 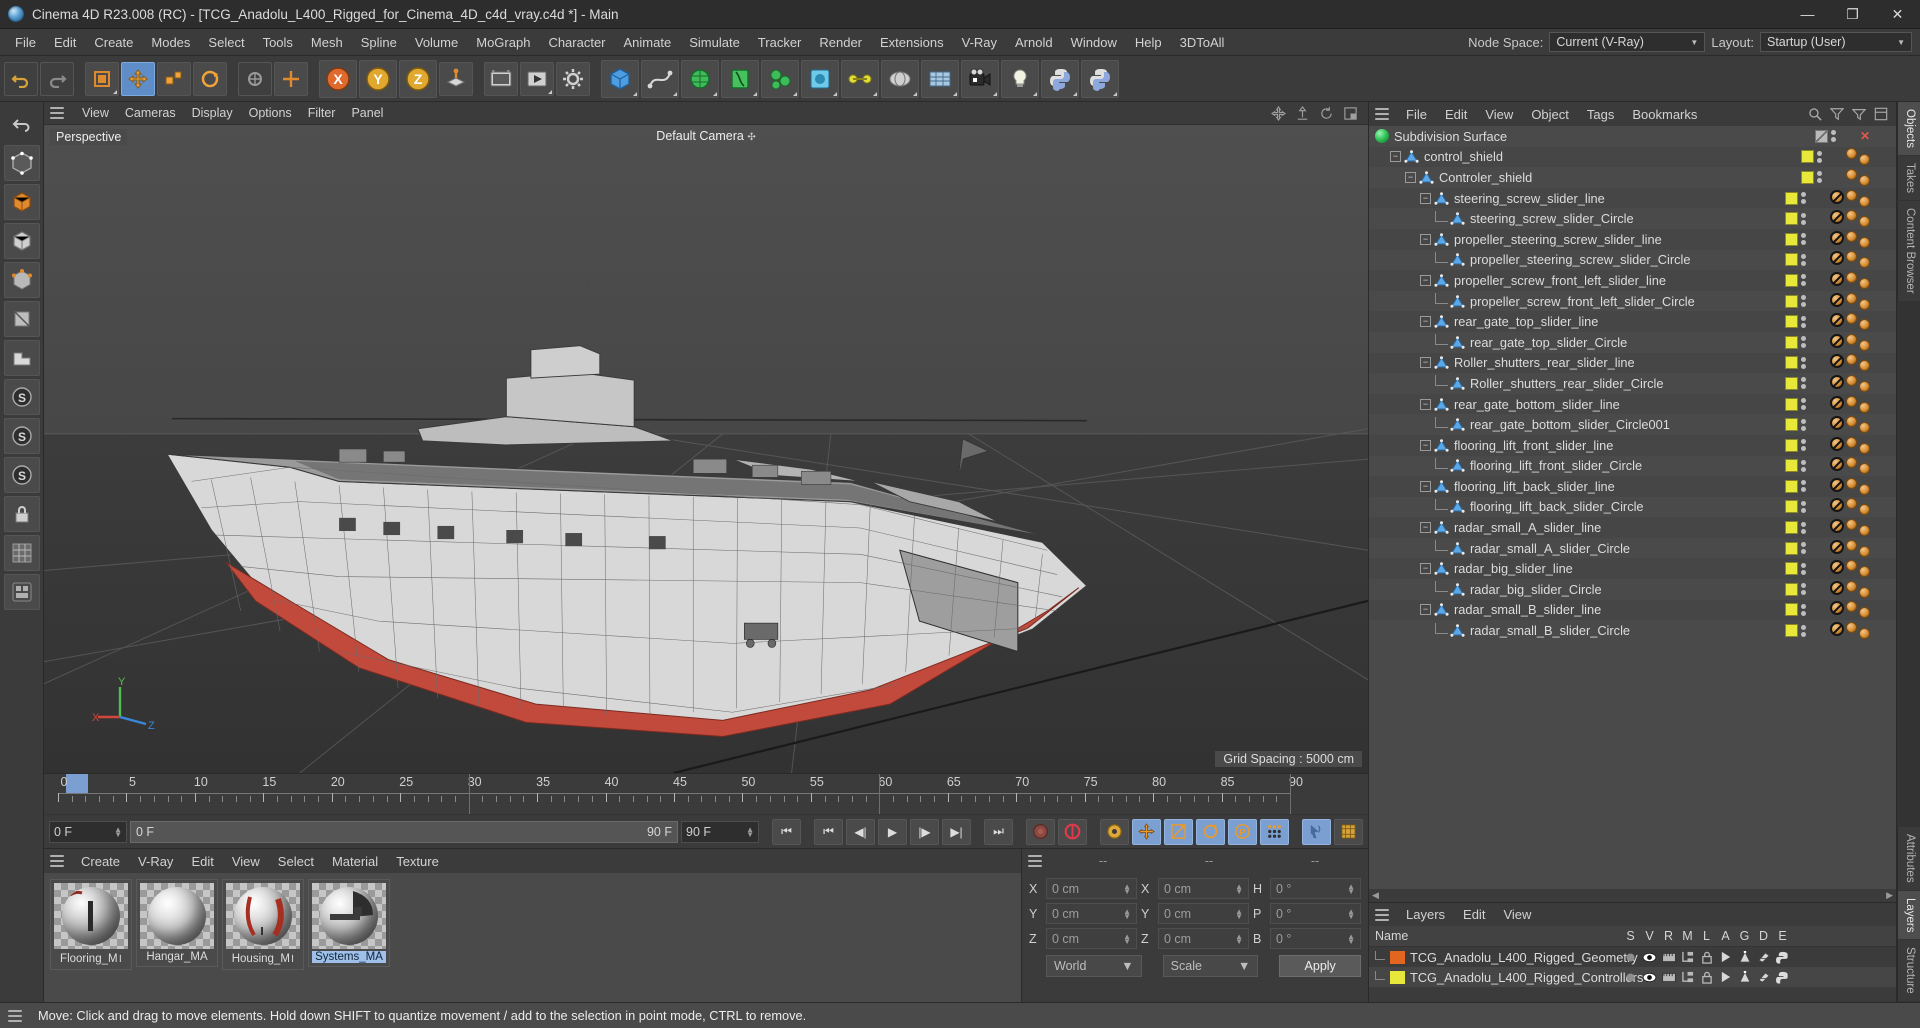 What do you see at coordinates (860, 78) in the screenshot?
I see `character-joint-button` at bounding box center [860, 78].